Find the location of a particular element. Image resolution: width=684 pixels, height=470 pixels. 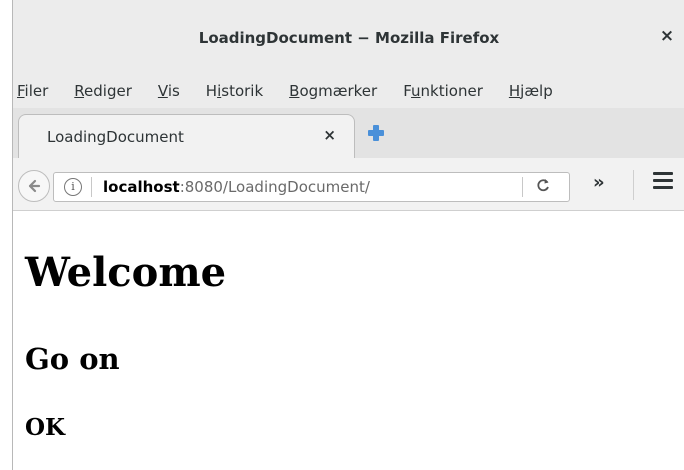

menu-hjaelp: Hjælp is located at coordinates (531, 91).